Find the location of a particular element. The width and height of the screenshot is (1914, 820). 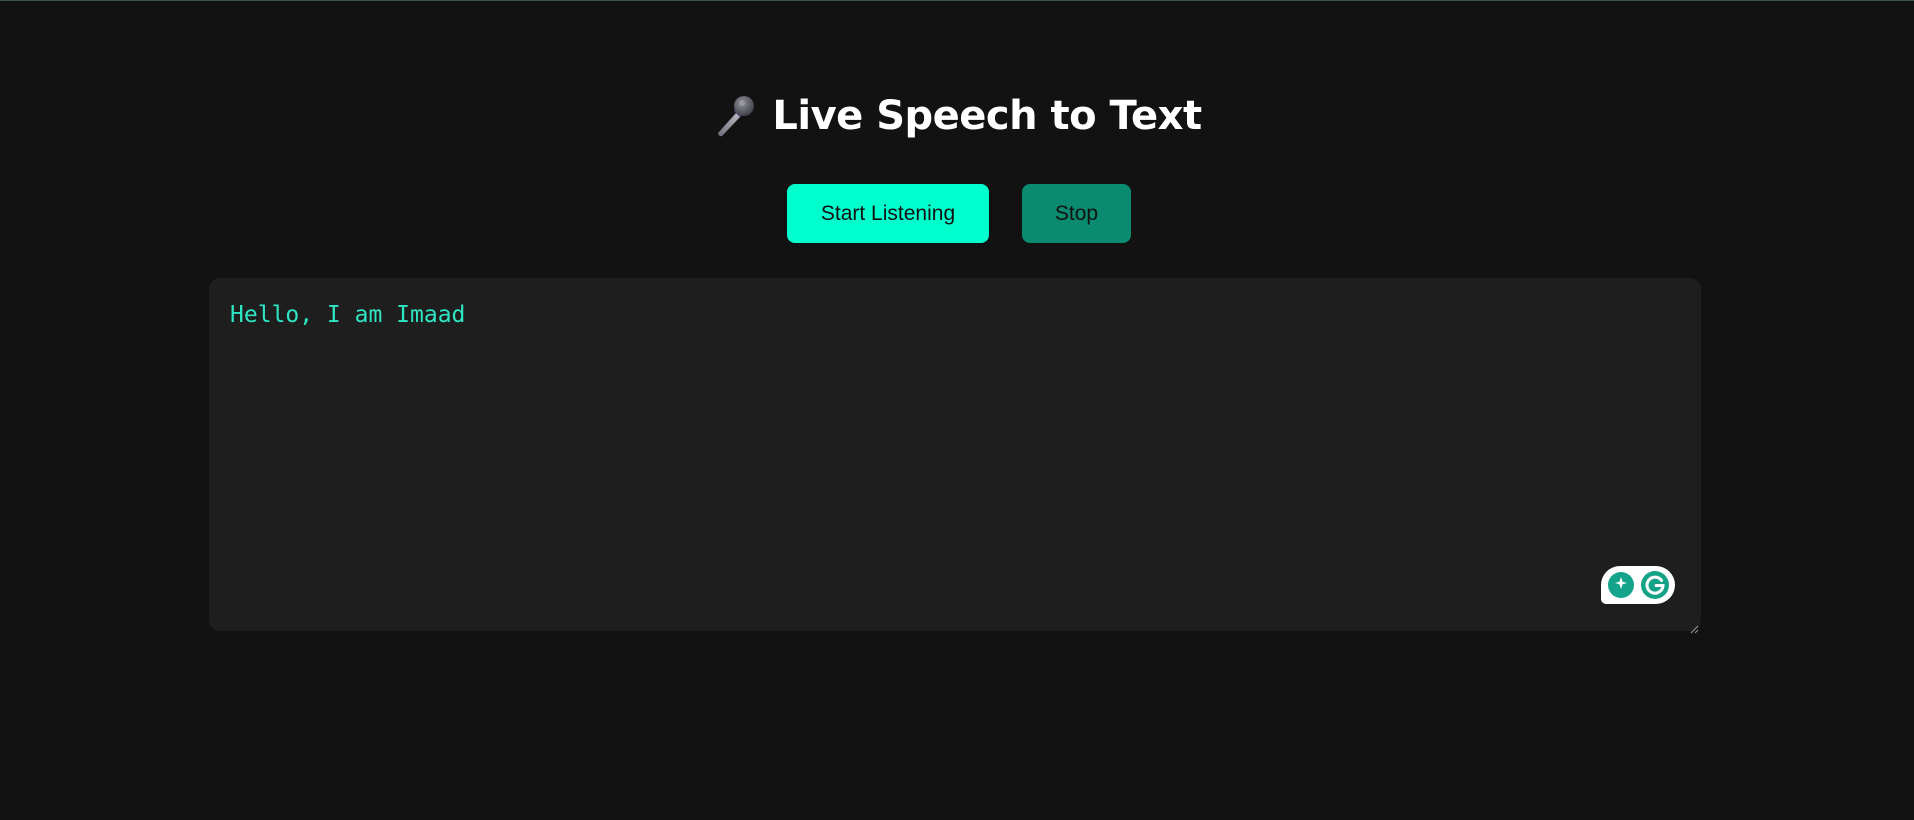

lightbulb-icon is located at coordinates (1621, 585).